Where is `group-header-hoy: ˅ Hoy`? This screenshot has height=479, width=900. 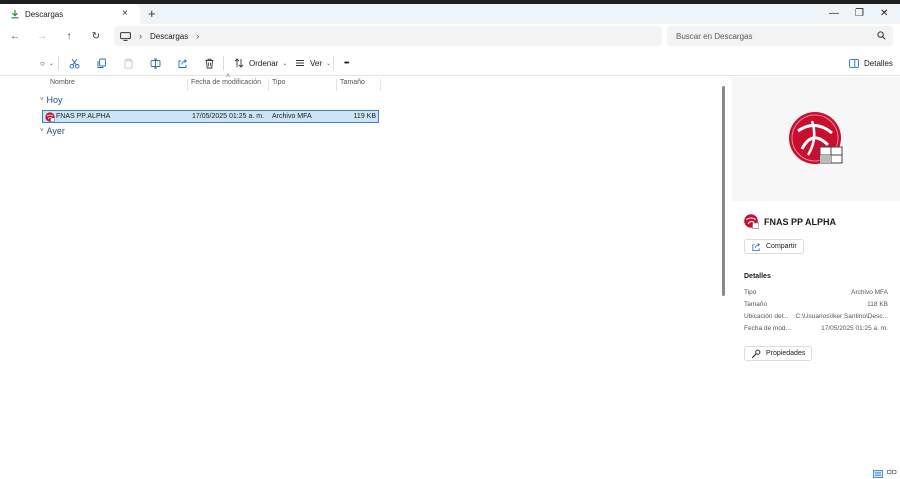 group-header-hoy: ˅ Hoy is located at coordinates (51, 100).